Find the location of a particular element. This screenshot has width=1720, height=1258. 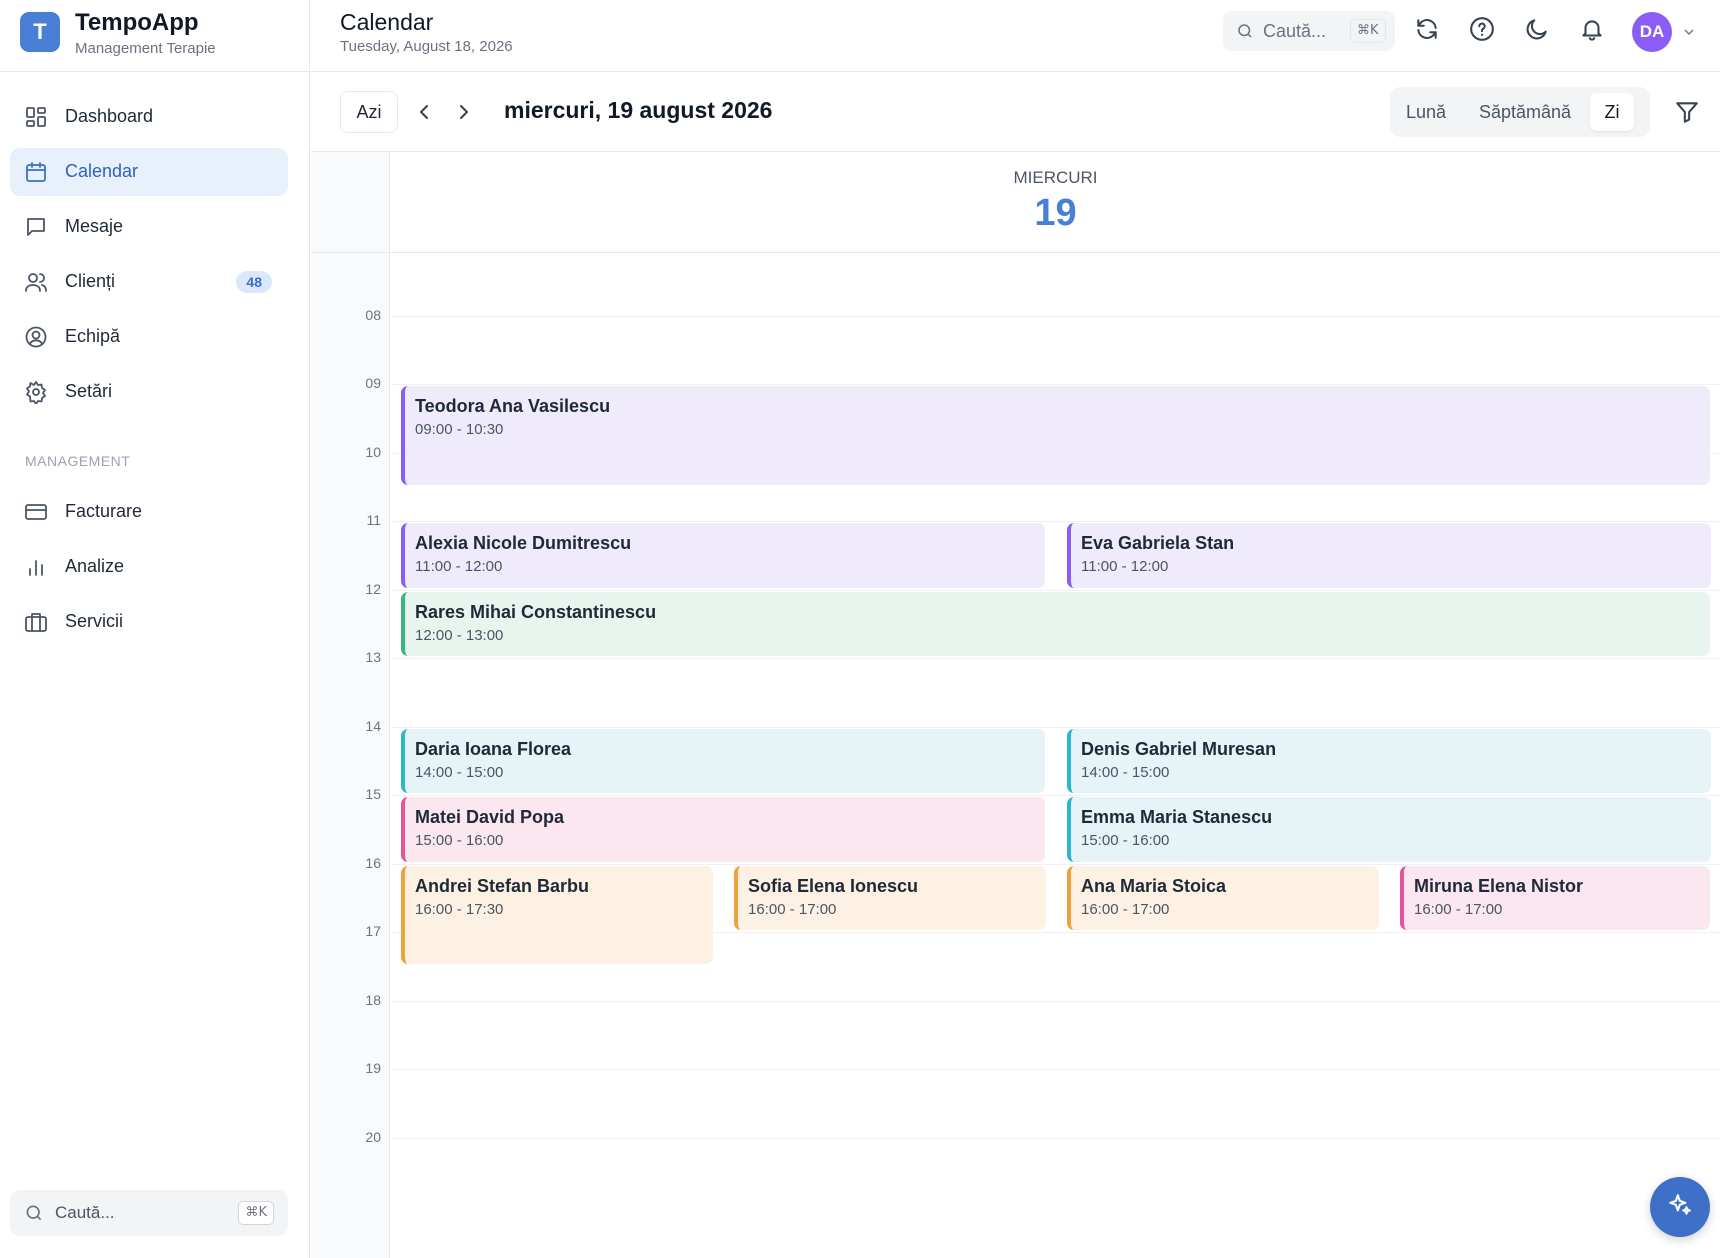

brand-name: TempoApp is located at coordinates (137, 22).